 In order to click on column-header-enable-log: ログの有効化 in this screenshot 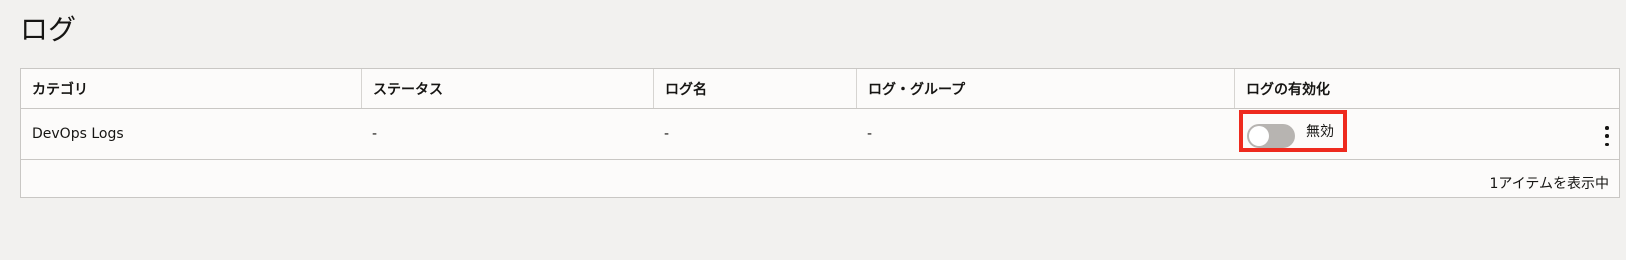, I will do `click(1427, 88)`.